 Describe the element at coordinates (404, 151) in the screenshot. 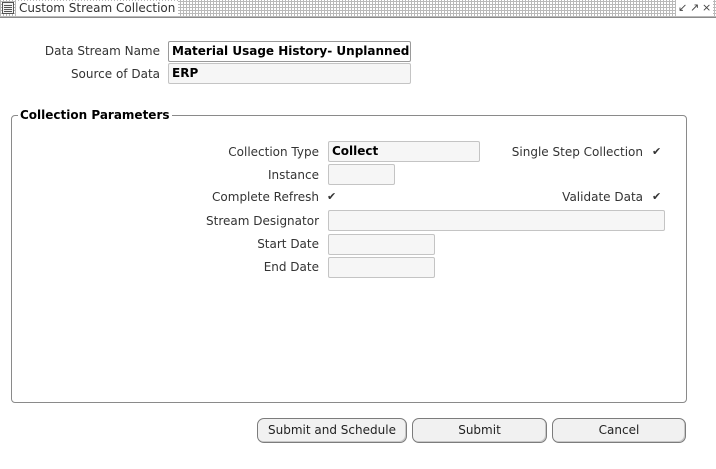

I see `collection-type-field: Collect` at that location.